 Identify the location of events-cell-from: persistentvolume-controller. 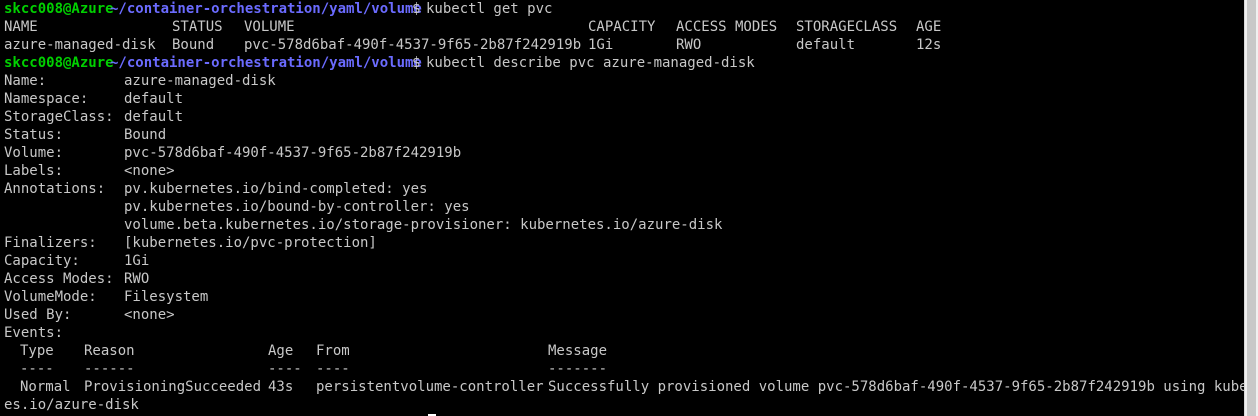
(430, 387).